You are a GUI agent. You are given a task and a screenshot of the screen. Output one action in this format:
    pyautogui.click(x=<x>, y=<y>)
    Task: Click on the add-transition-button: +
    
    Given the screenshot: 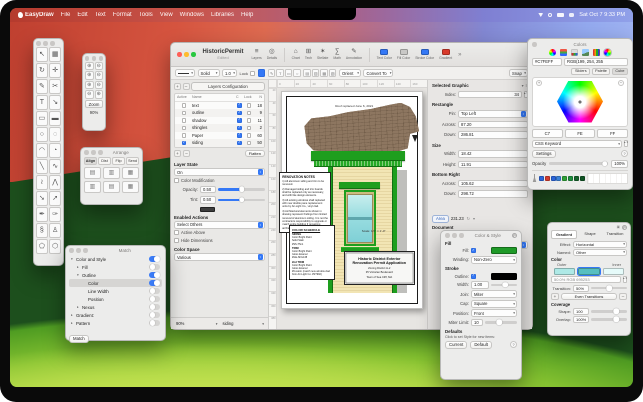 What is the action you would take?
    pyautogui.click(x=555, y=297)
    